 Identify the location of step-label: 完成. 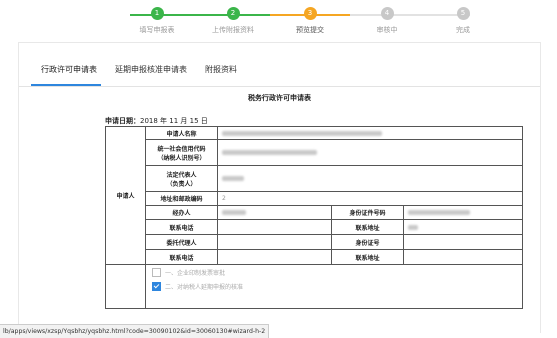
(463, 30).